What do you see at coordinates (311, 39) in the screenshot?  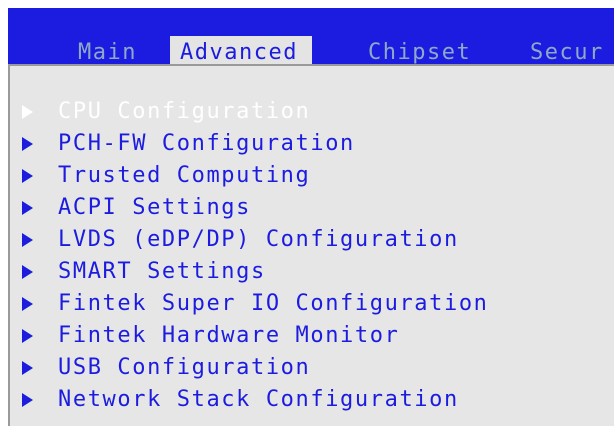 I see `tab-bar: Main Advanced Chipset Secur` at bounding box center [311, 39].